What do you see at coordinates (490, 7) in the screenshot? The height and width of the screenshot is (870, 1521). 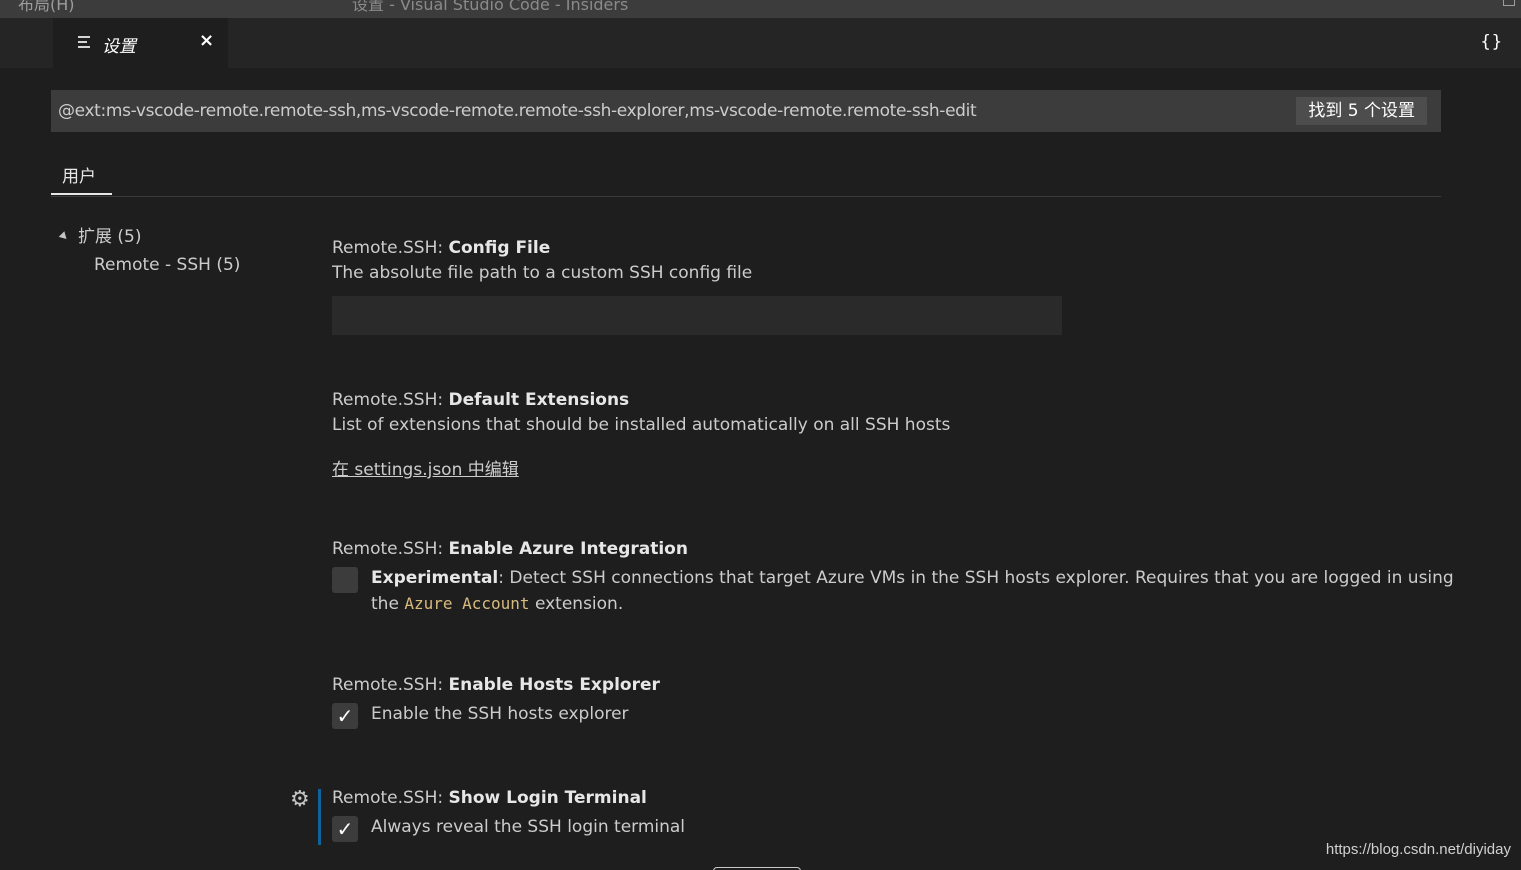 I see `window-title: 设置 - Visual Studio Code - Insiders` at bounding box center [490, 7].